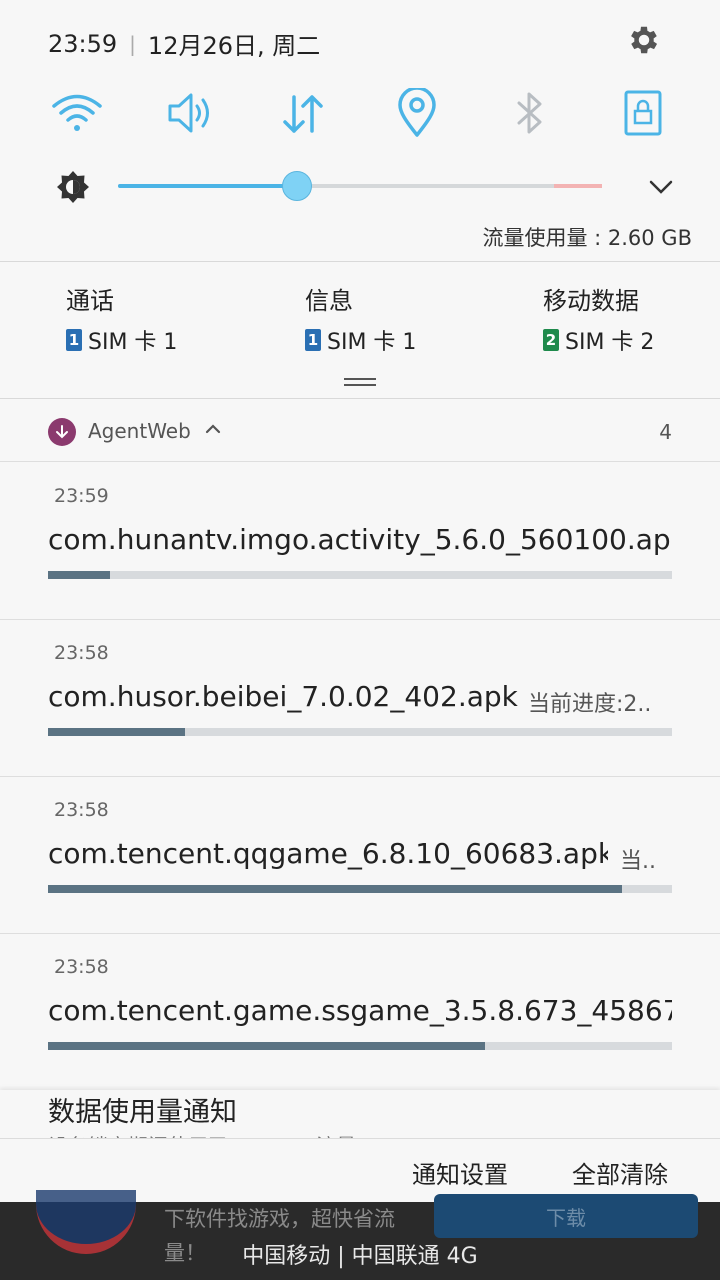 This screenshot has height=1280, width=720. I want to click on sound-icon, so click(189, 113).